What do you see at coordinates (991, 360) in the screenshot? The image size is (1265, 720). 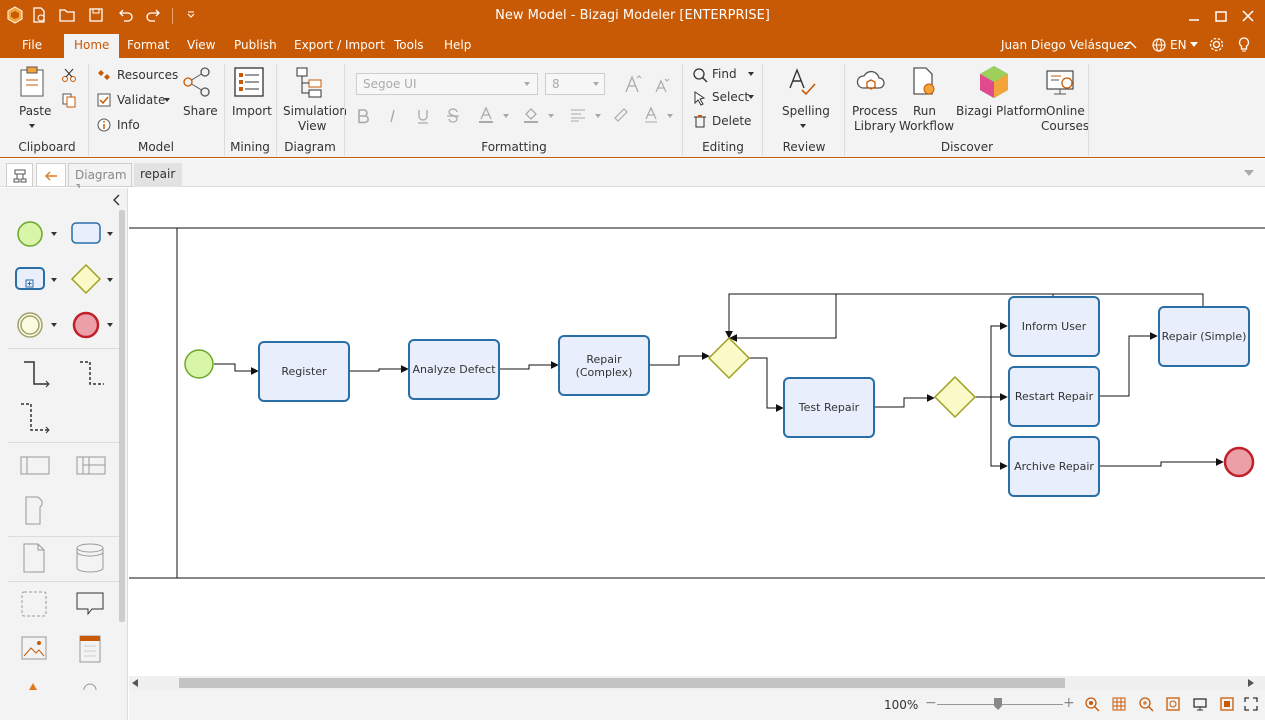 I see `flow-gateway2-inform` at bounding box center [991, 360].